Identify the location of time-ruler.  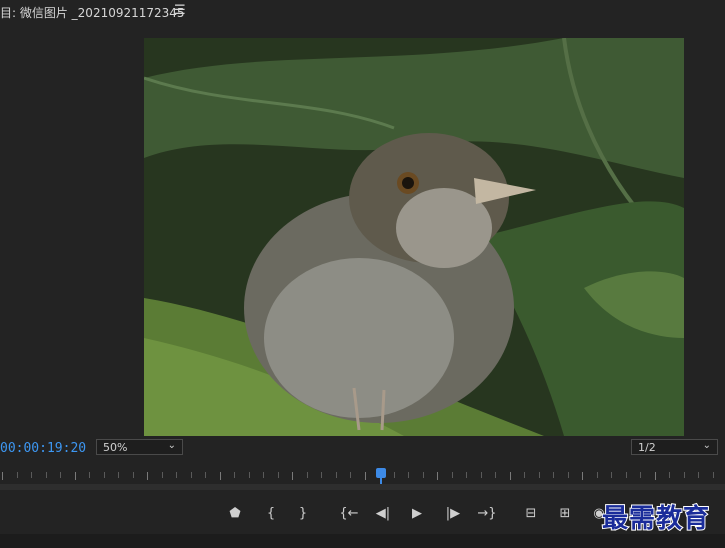
(362, 476).